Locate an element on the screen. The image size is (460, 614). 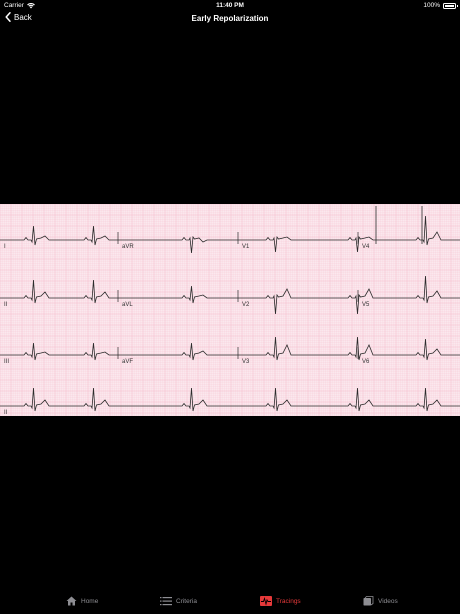
tab-bar: Home Criteria Tracings Videos is located at coordinates (230, 603).